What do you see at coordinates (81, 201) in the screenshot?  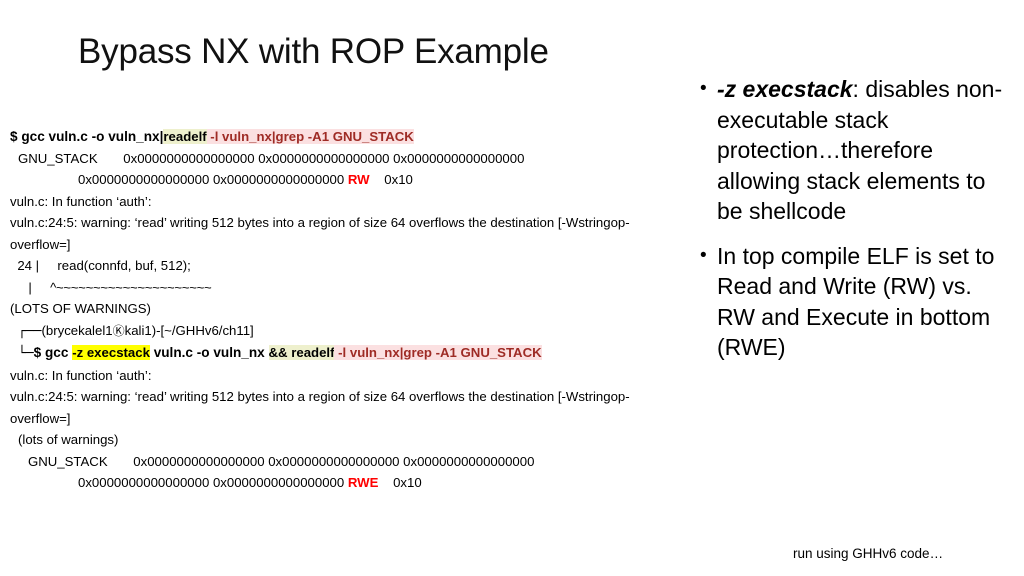 I see `warning-1-function: vuln.c: In function ‘auth’:` at bounding box center [81, 201].